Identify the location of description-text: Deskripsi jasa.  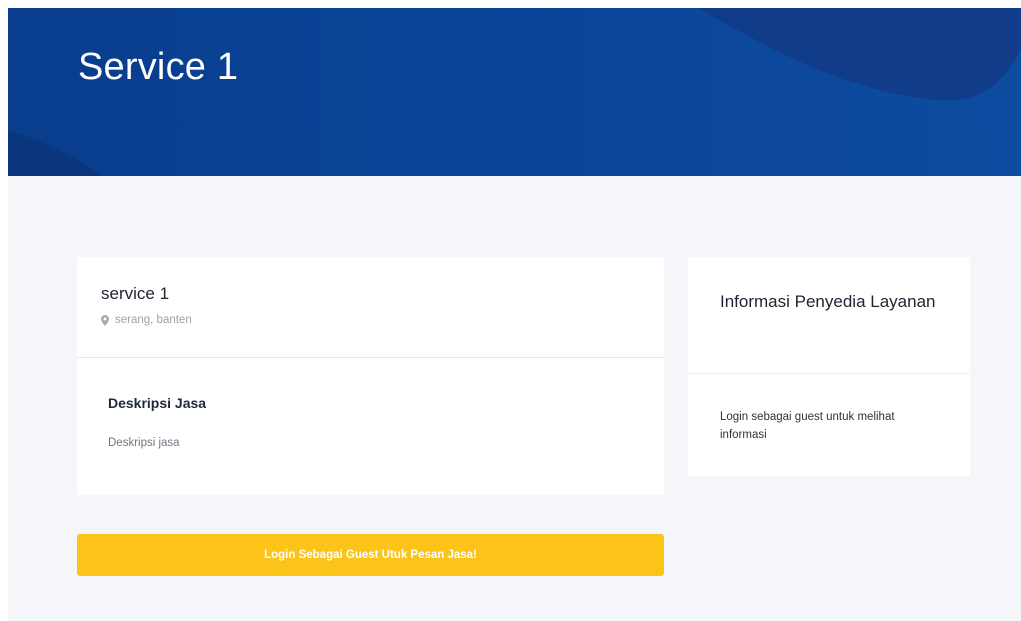
(144, 443).